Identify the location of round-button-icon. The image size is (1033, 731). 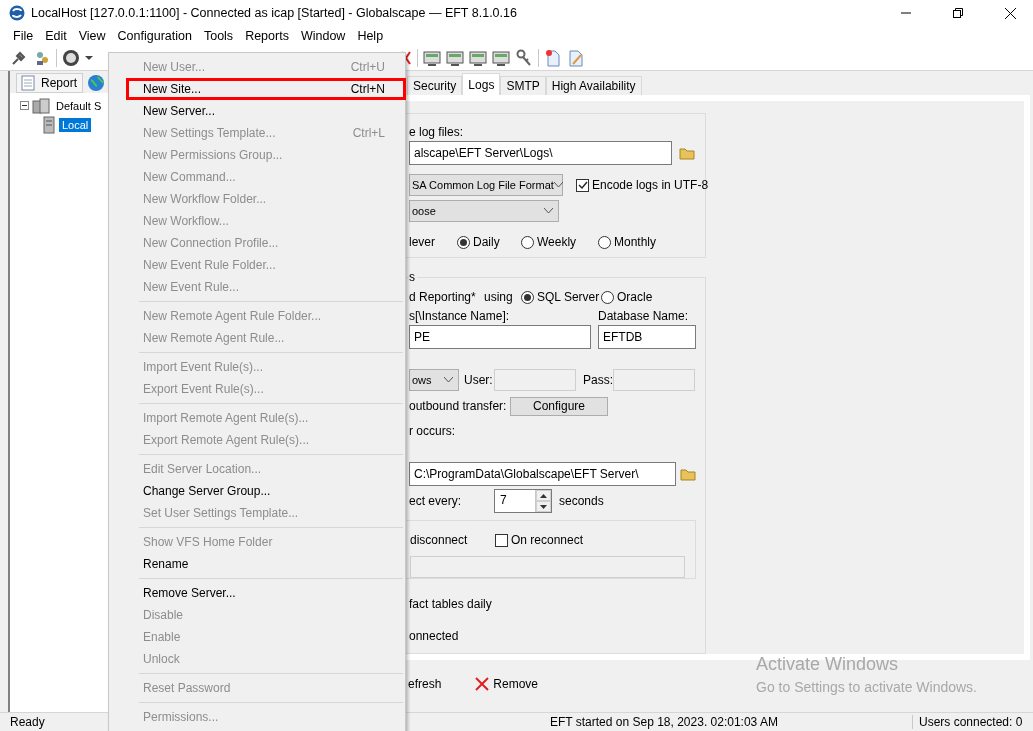
(71, 58).